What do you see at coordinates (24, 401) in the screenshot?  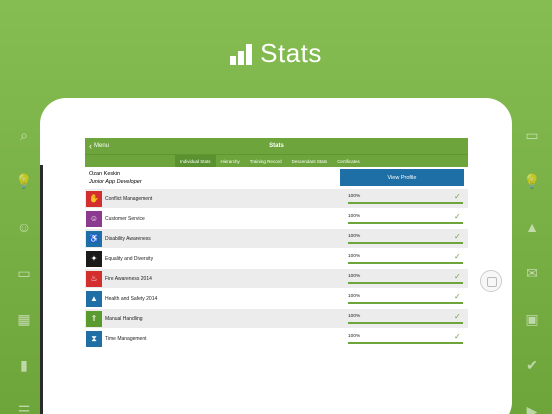 I see `list-icon: ☰` at bounding box center [24, 401].